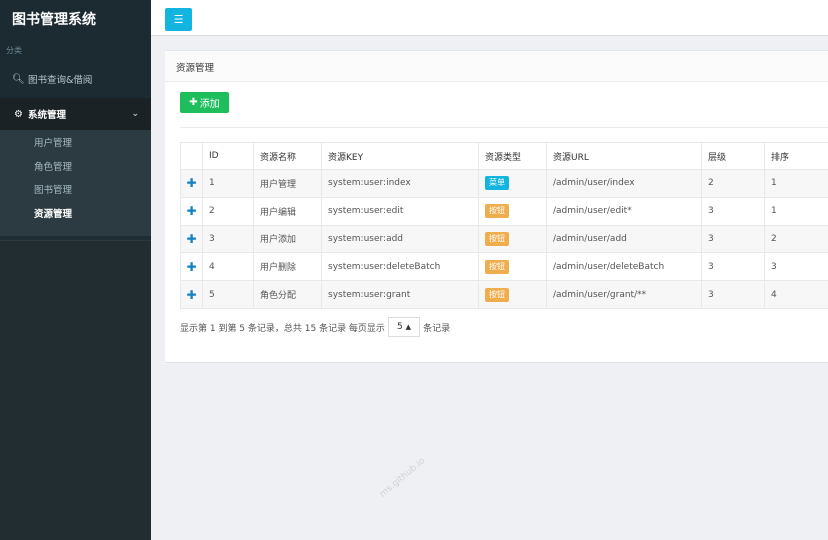 Image resolution: width=828 pixels, height=540 pixels. Describe the element at coordinates (191, 156) in the screenshot. I see `column-header-expand` at that location.